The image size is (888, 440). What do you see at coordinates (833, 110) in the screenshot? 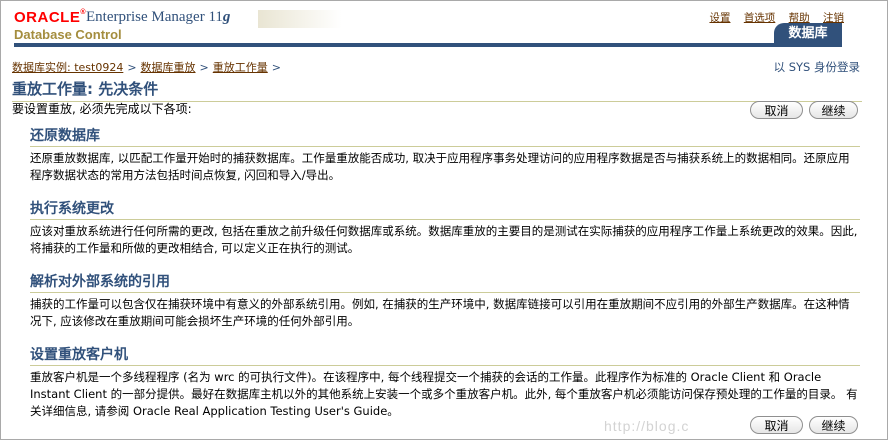
I see `continue-button: 继续` at bounding box center [833, 110].